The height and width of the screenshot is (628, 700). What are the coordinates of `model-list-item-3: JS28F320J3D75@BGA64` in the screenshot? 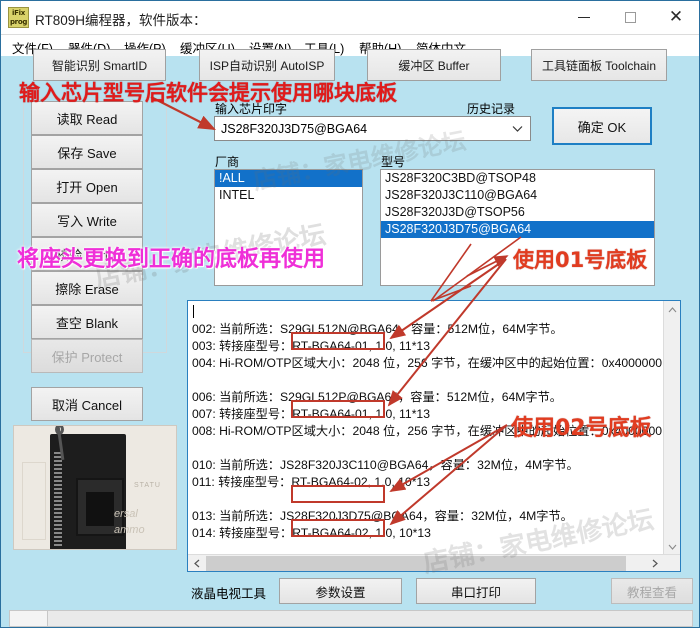 It's located at (517, 229).